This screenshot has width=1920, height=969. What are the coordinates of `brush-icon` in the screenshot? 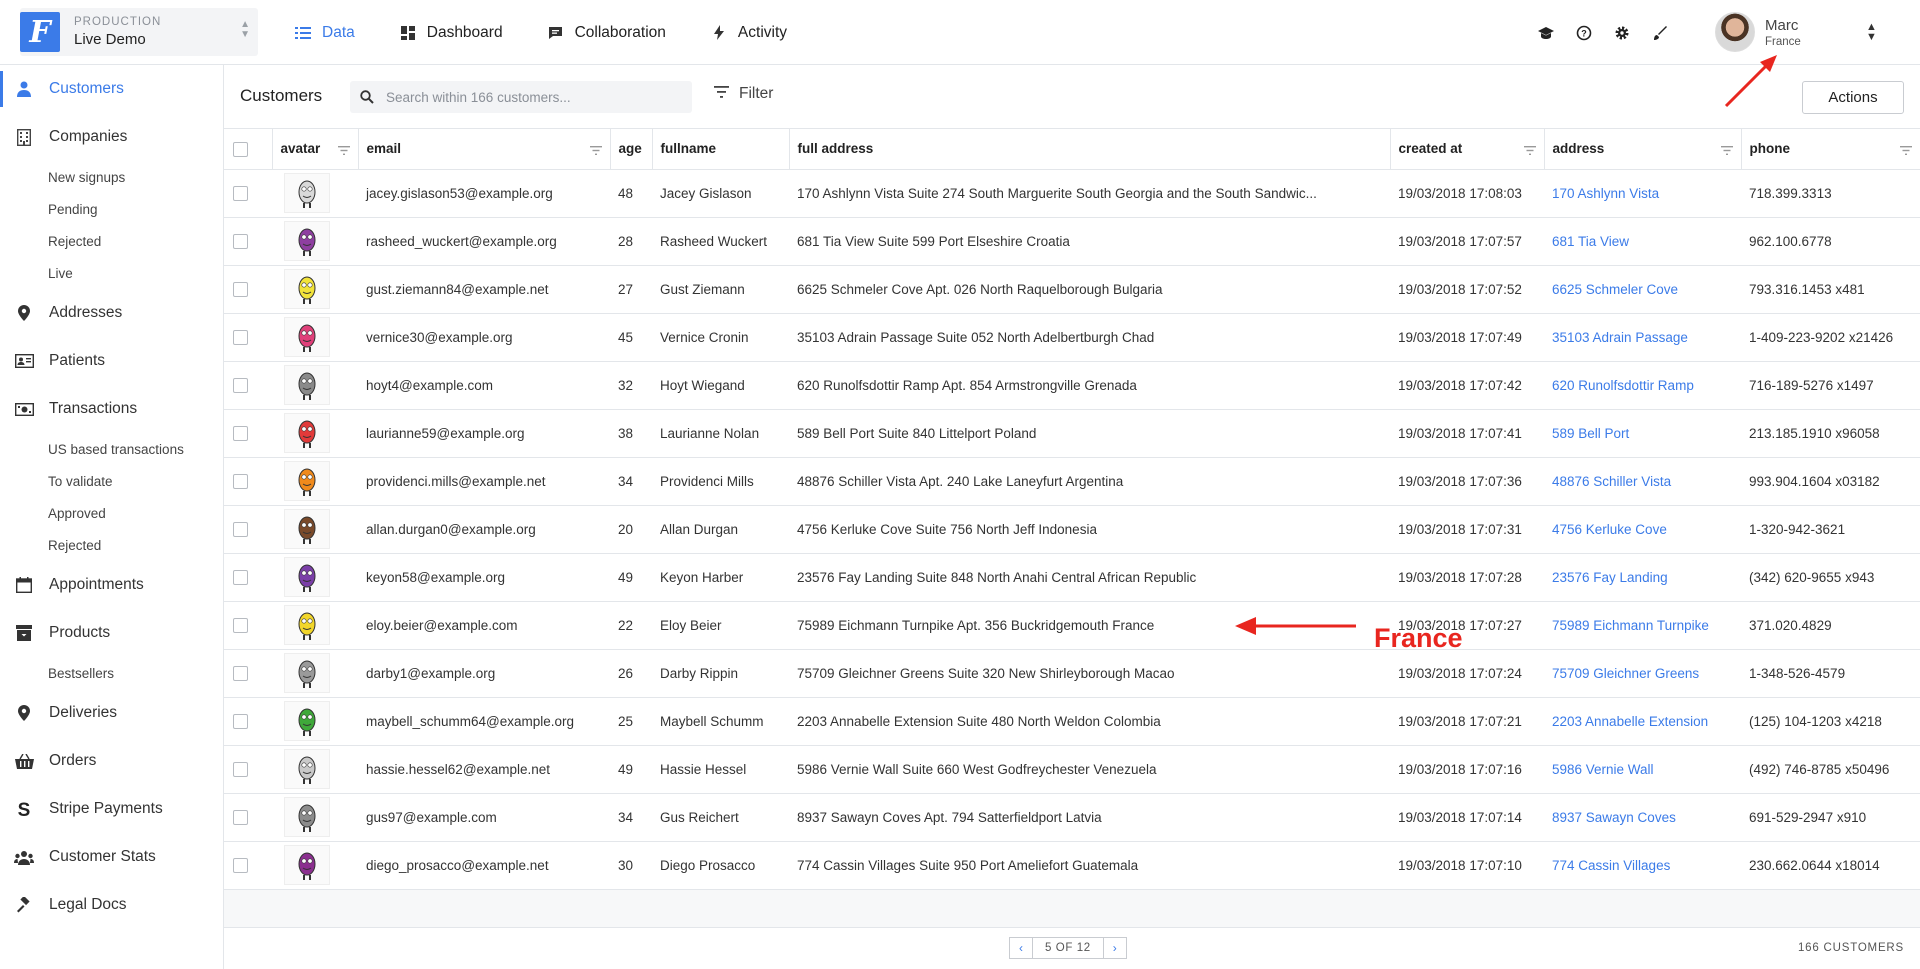 It's located at (1660, 33).